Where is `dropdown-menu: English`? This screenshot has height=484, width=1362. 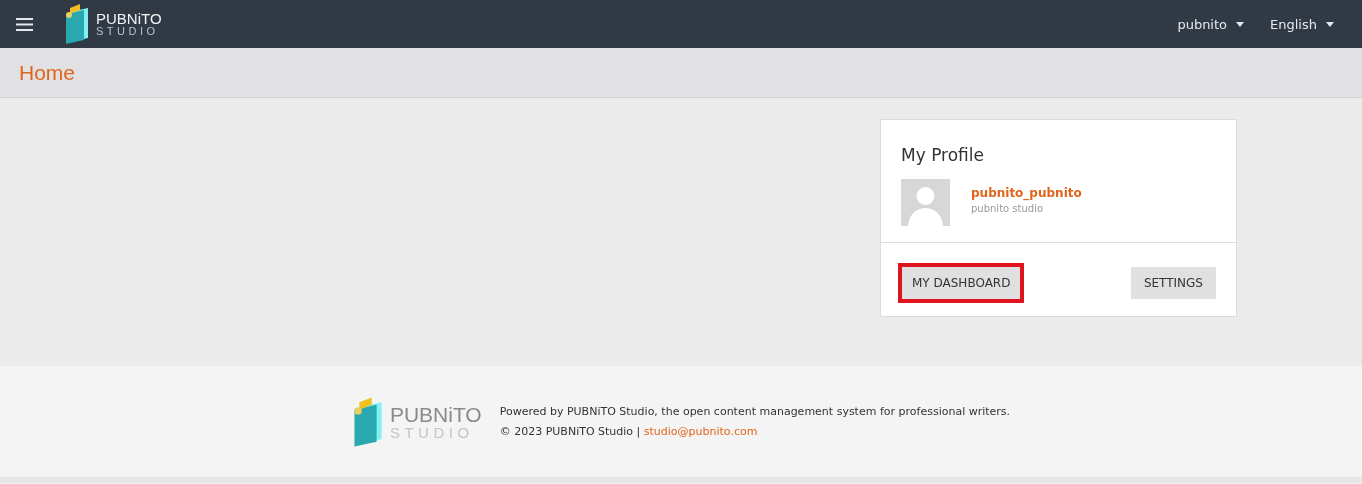
dropdown-menu: English is located at coordinates (1302, 24).